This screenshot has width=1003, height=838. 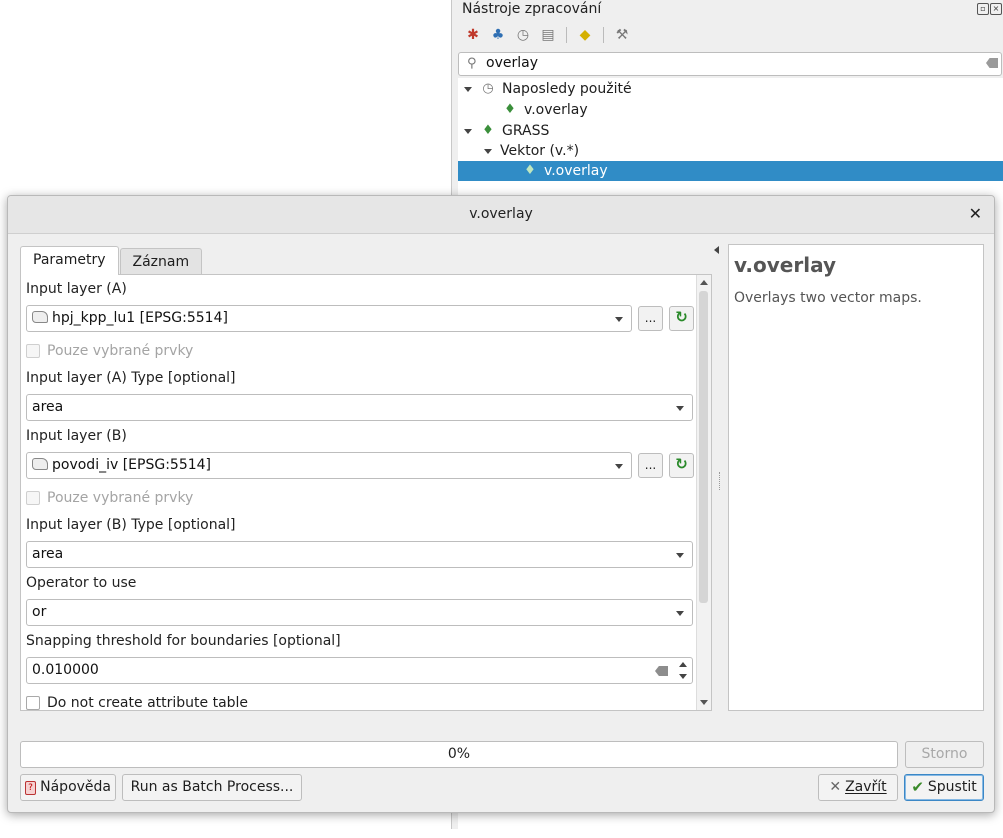 I want to click on dialog-titlebar: v.overlay ✕, so click(x=501, y=215).